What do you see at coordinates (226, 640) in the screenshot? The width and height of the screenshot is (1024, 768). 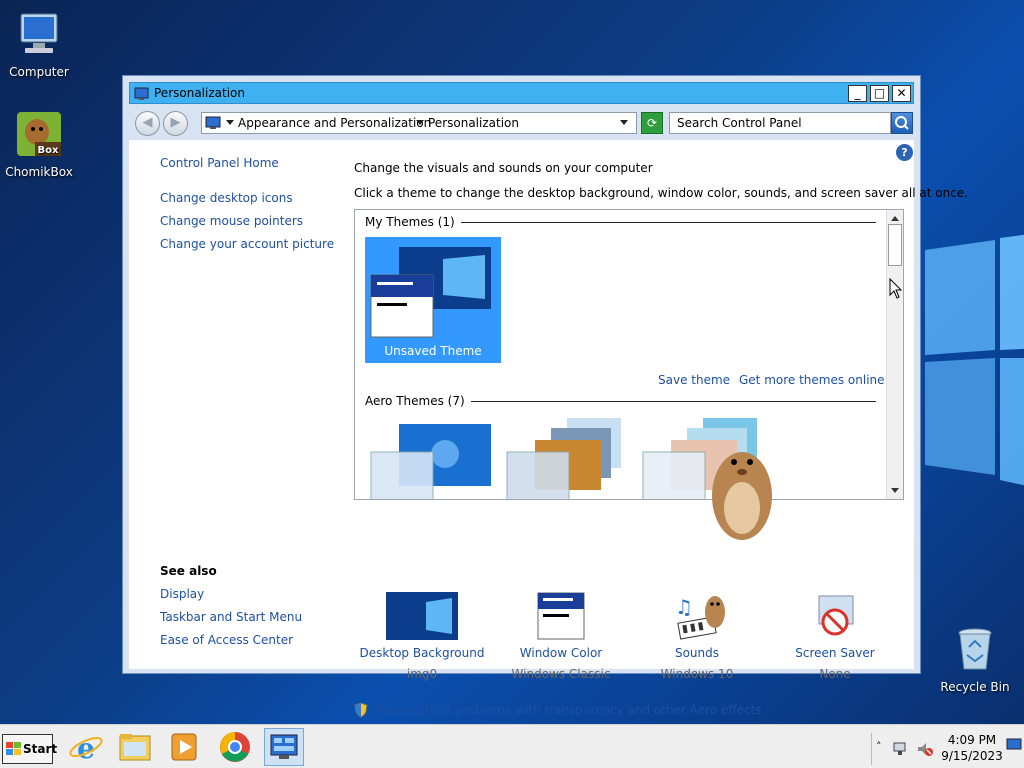 I see `ease-of-access-link: Ease of Access Center` at bounding box center [226, 640].